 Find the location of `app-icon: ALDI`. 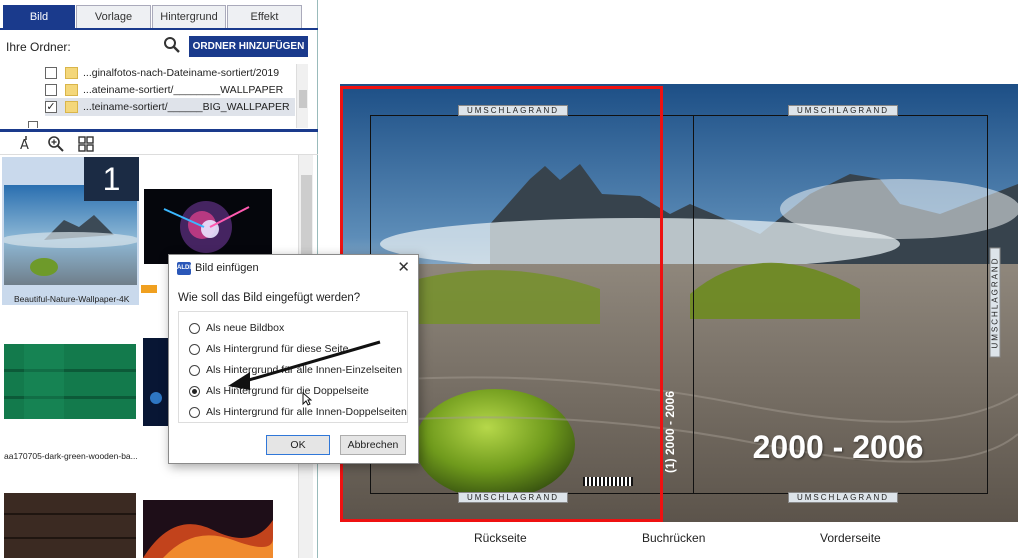

app-icon: ALDI is located at coordinates (184, 268).